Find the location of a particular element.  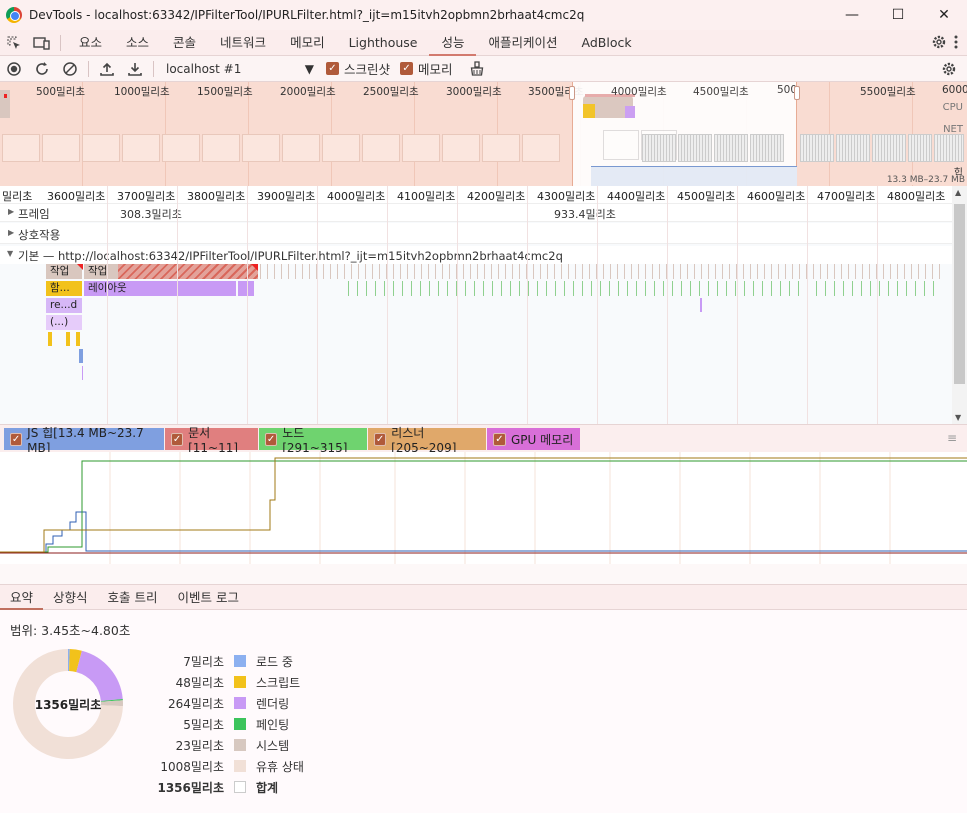

parse-slice is located at coordinates (81, 356).